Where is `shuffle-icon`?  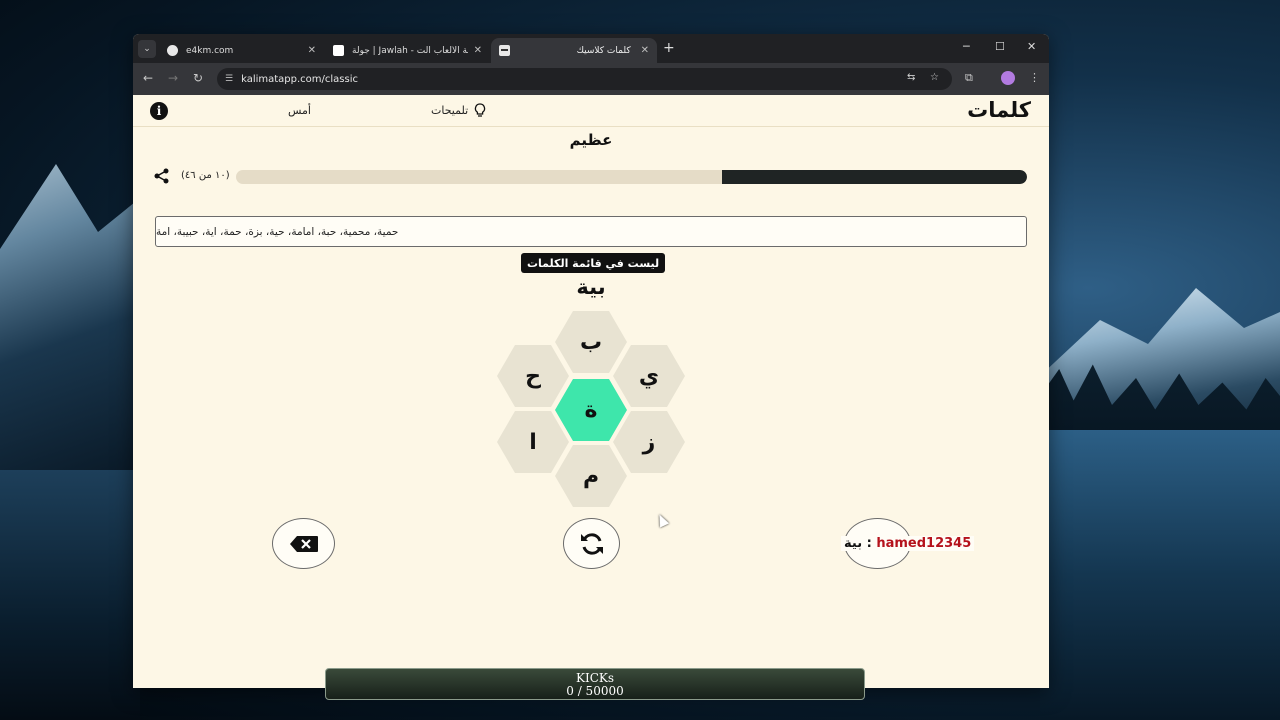 shuffle-icon is located at coordinates (591, 543).